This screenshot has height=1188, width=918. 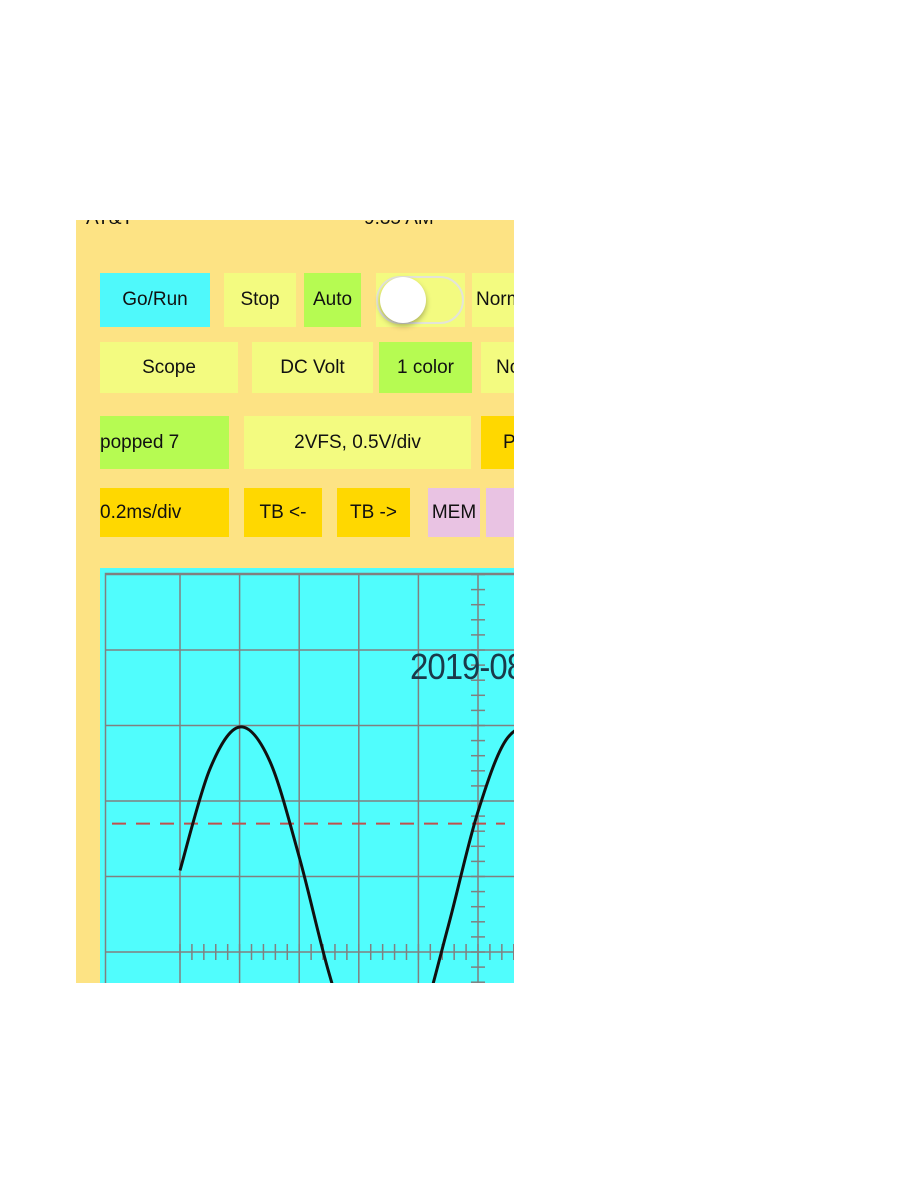 I want to click on status-popped: popped 7, so click(x=164, y=442).